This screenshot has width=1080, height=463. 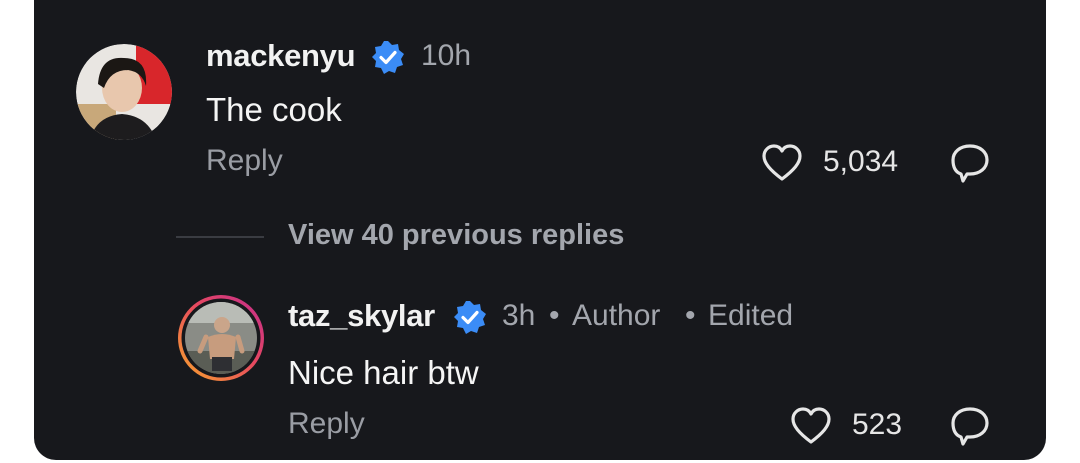 What do you see at coordinates (446, 55) in the screenshot?
I see `comment-time: 10h` at bounding box center [446, 55].